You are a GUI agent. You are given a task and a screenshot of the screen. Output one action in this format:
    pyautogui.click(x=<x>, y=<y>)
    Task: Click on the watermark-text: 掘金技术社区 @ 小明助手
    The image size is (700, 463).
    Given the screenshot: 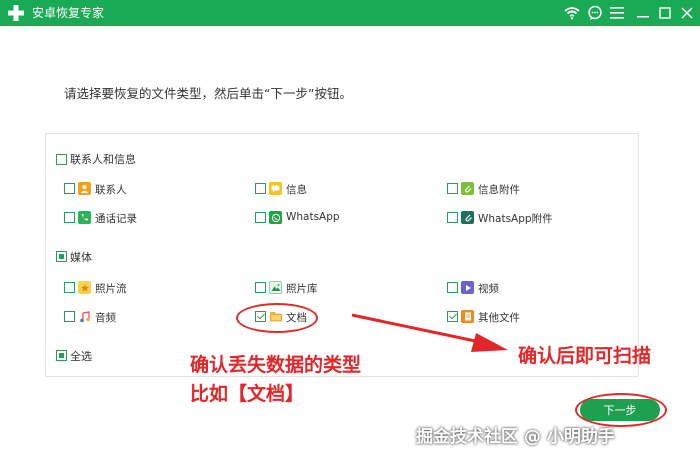 What is the action you would take?
    pyautogui.click(x=515, y=437)
    